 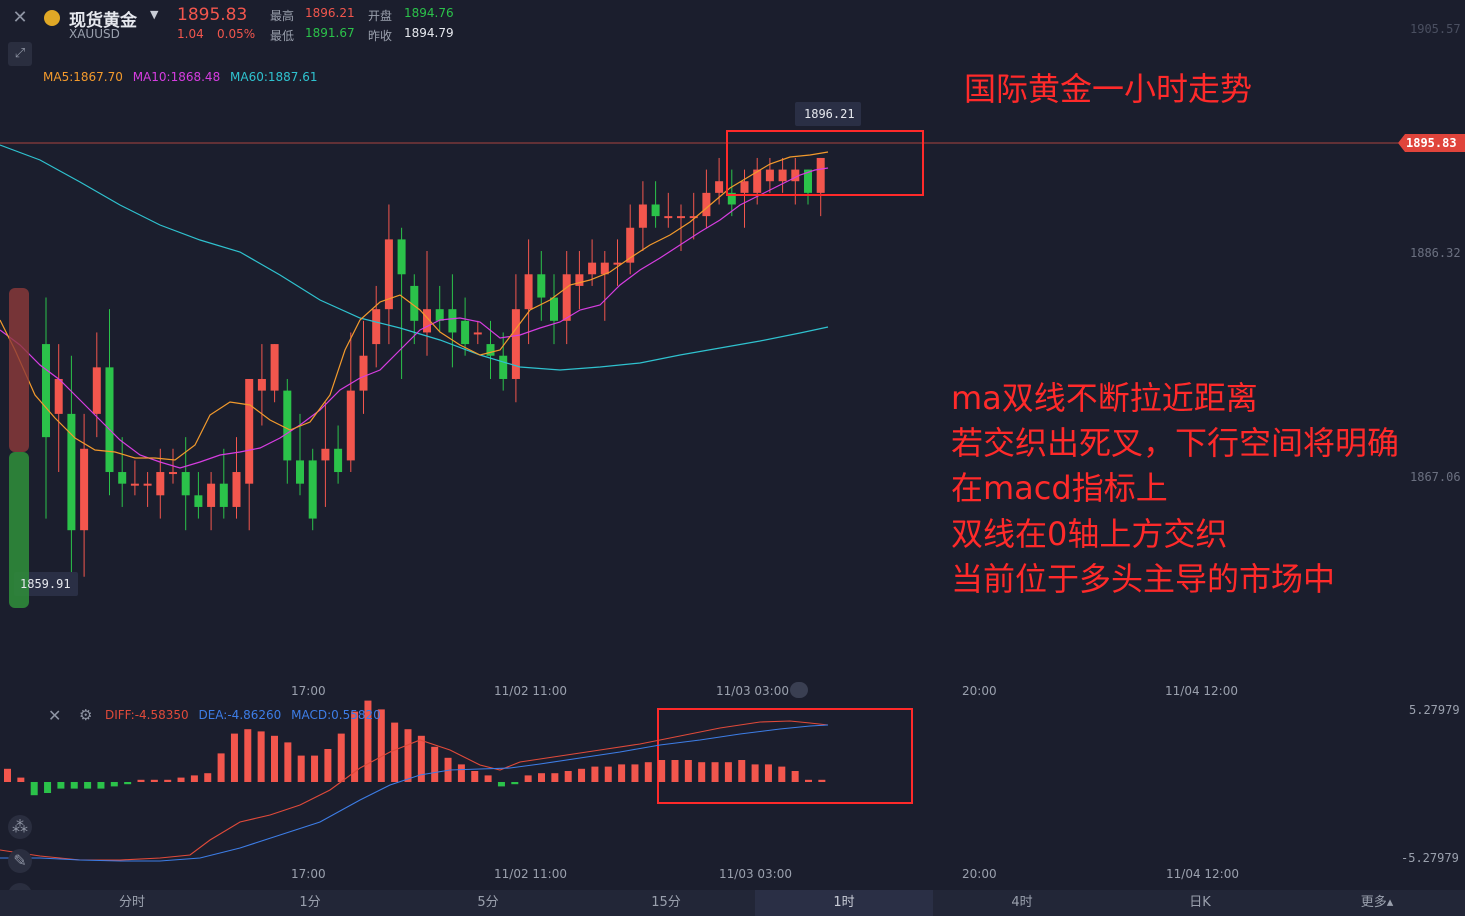 What do you see at coordinates (45, 584) in the screenshot?
I see `low-marker: 1859.91` at bounding box center [45, 584].